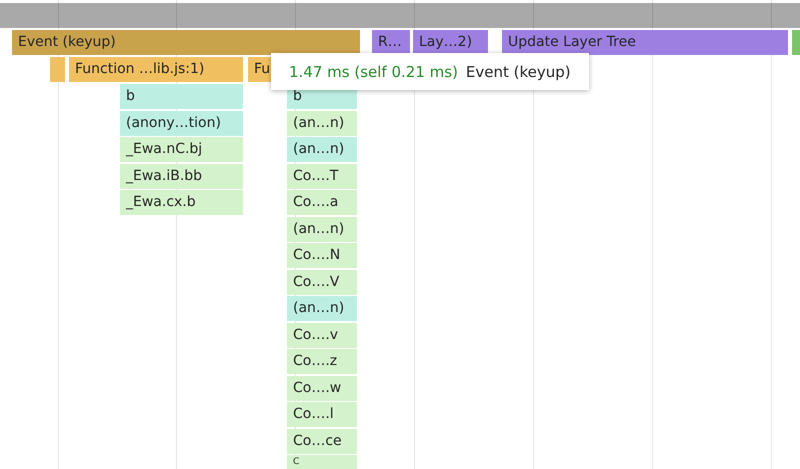  Describe the element at coordinates (322, 414) in the screenshot. I see `flame-frame: Co….l` at that location.